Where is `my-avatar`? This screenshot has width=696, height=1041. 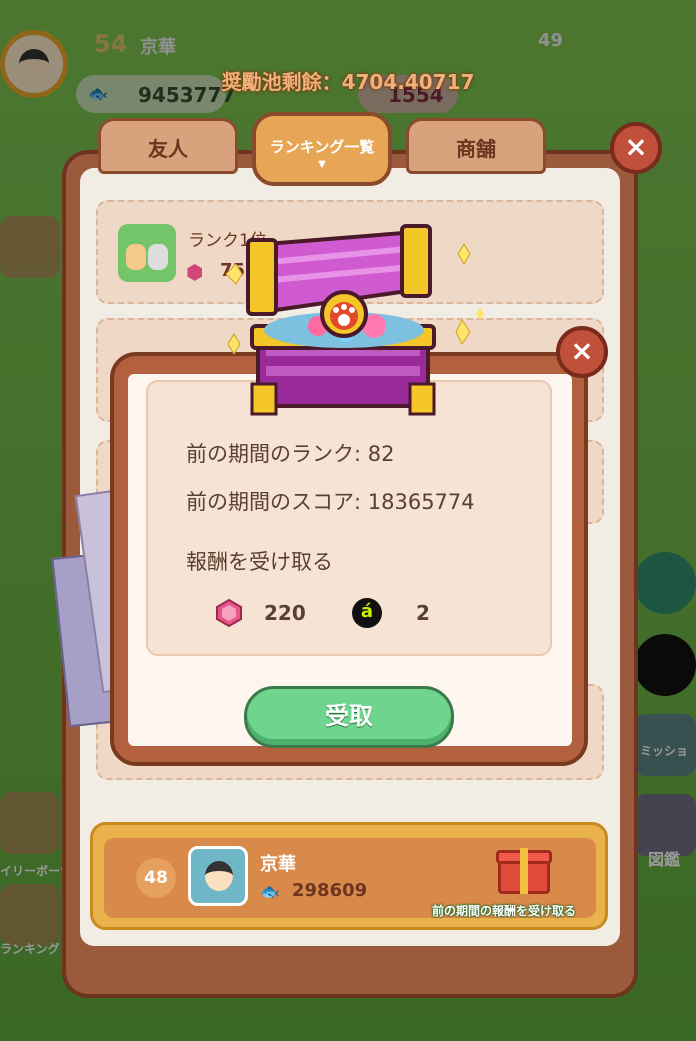 my-avatar is located at coordinates (218, 876).